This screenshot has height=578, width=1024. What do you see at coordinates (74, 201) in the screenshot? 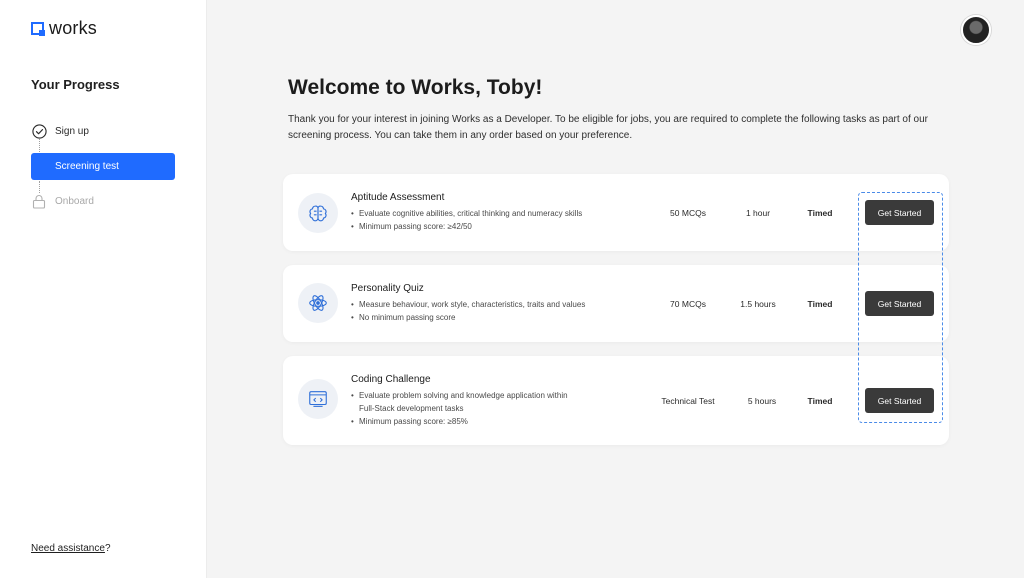
I see `step-label: Onboard` at bounding box center [74, 201].